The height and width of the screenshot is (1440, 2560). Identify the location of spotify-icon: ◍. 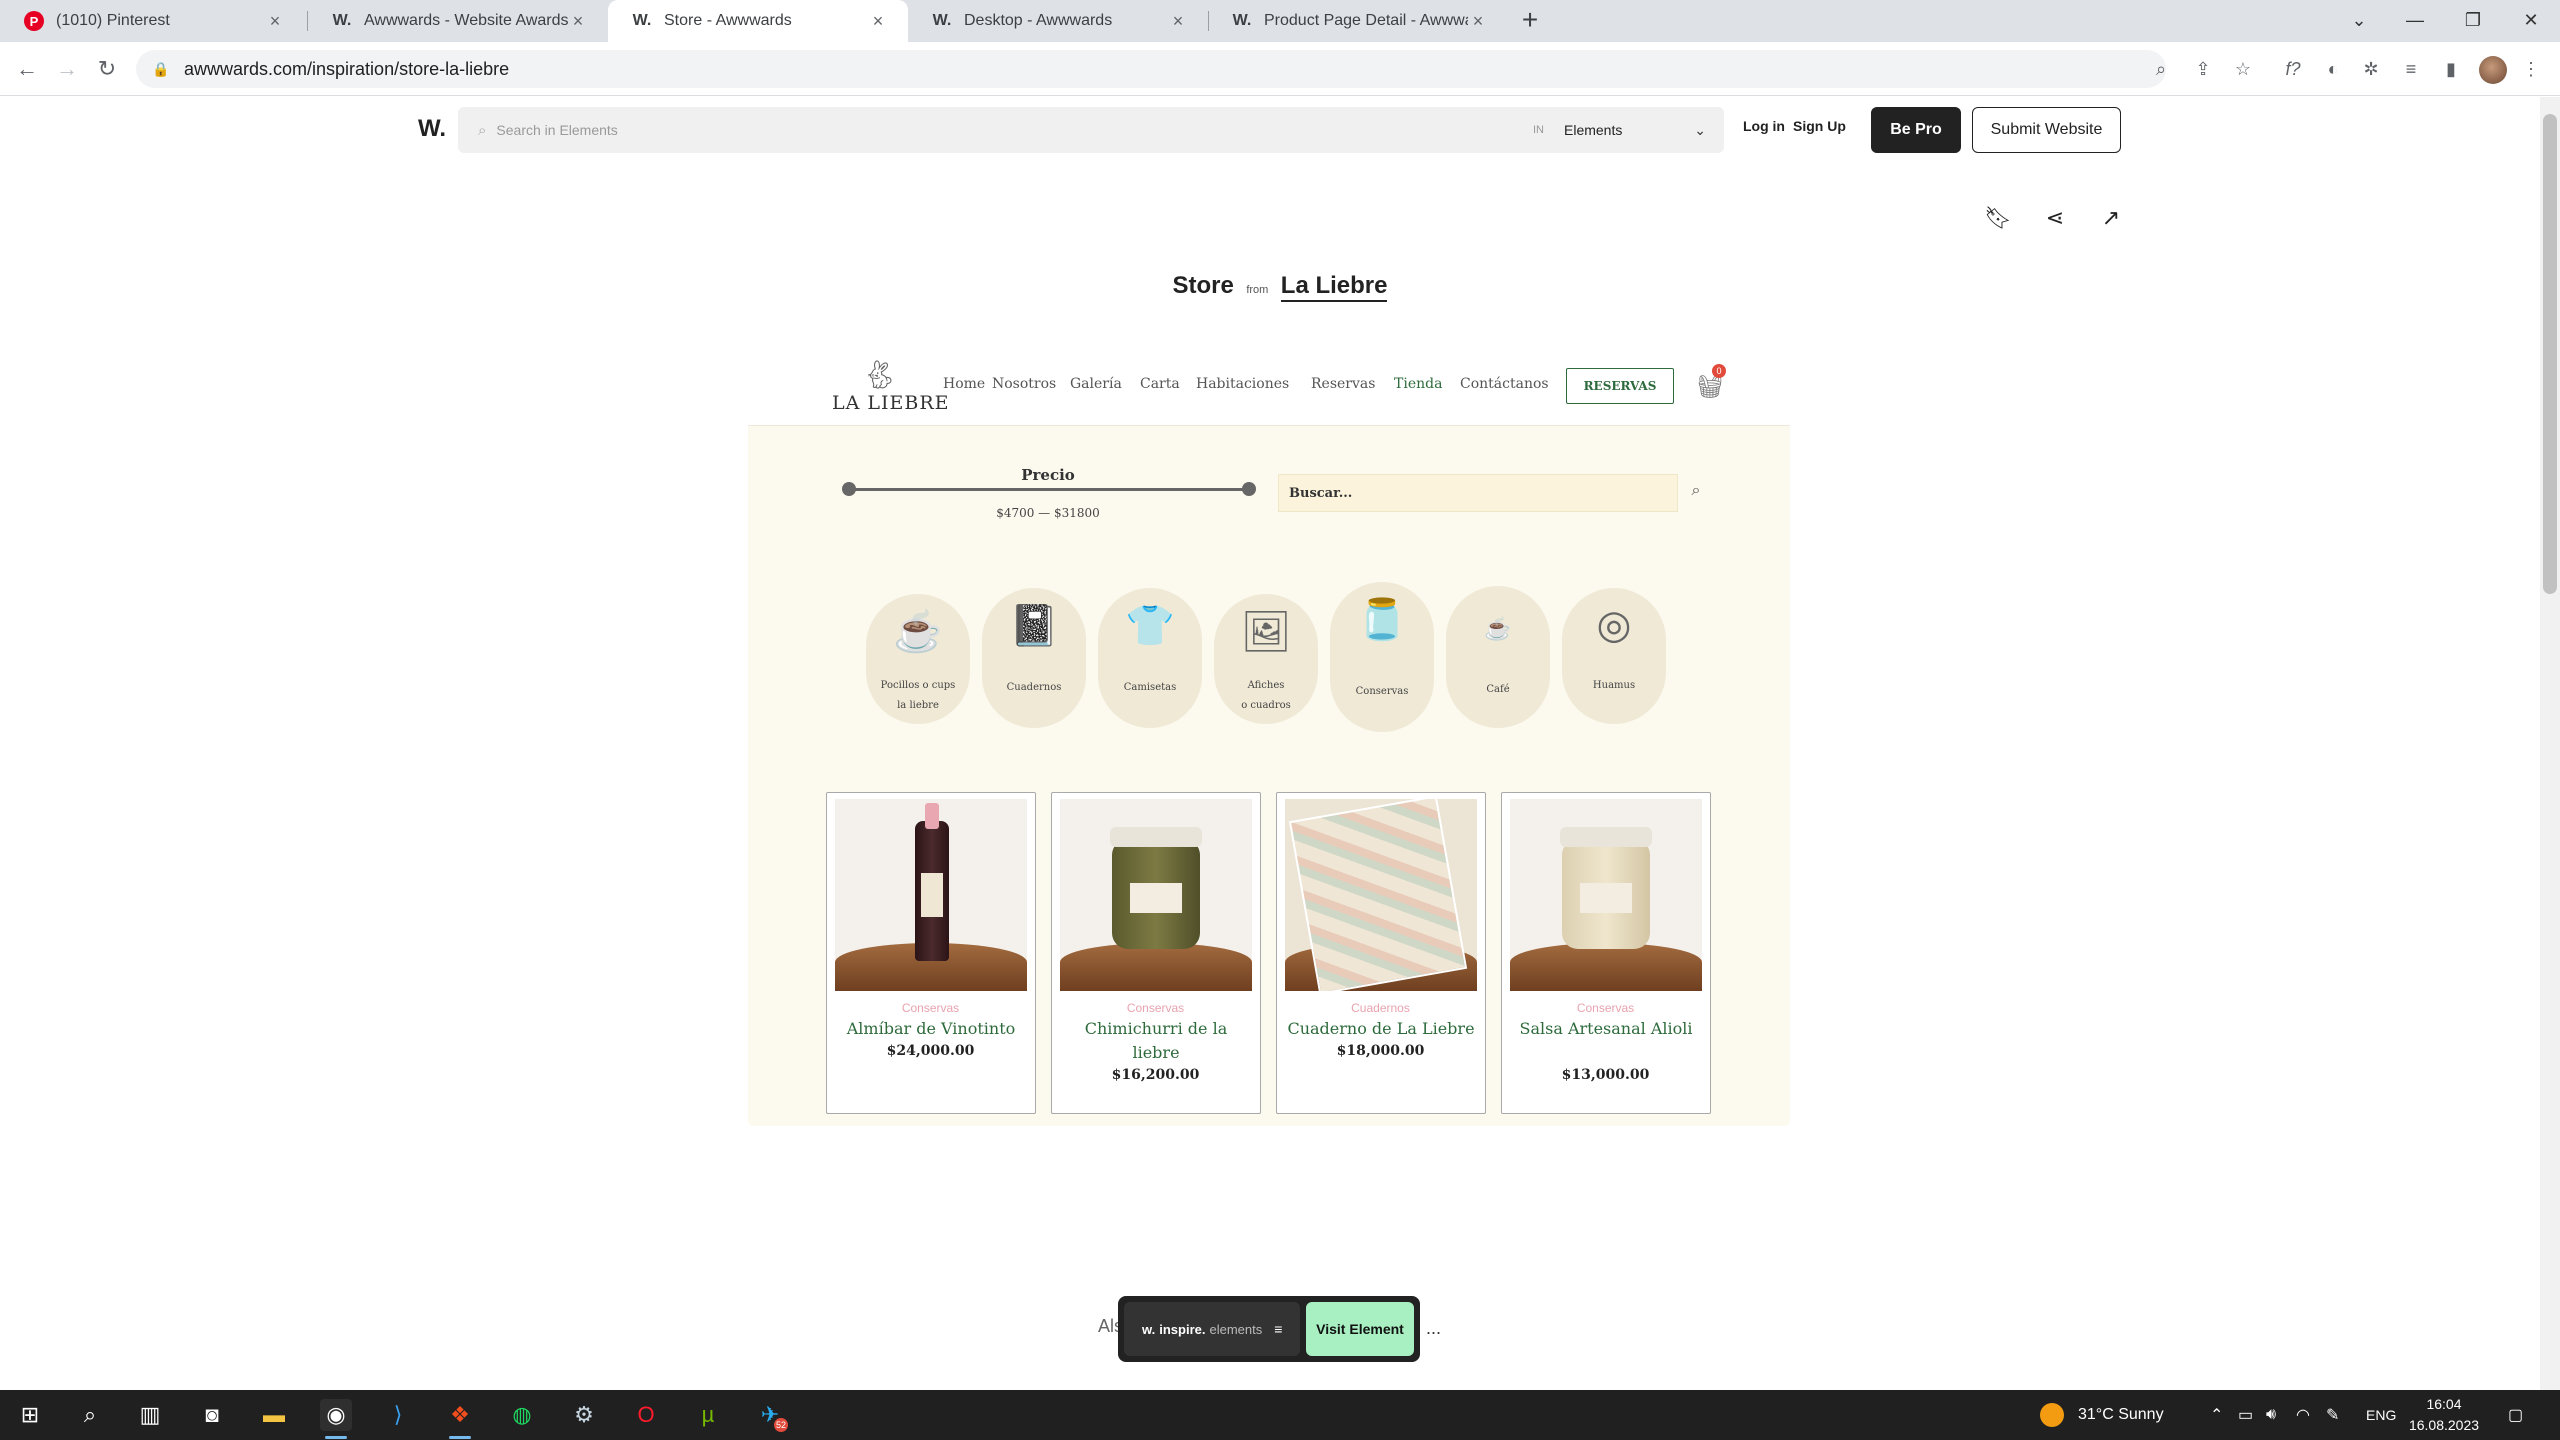
(522, 1415).